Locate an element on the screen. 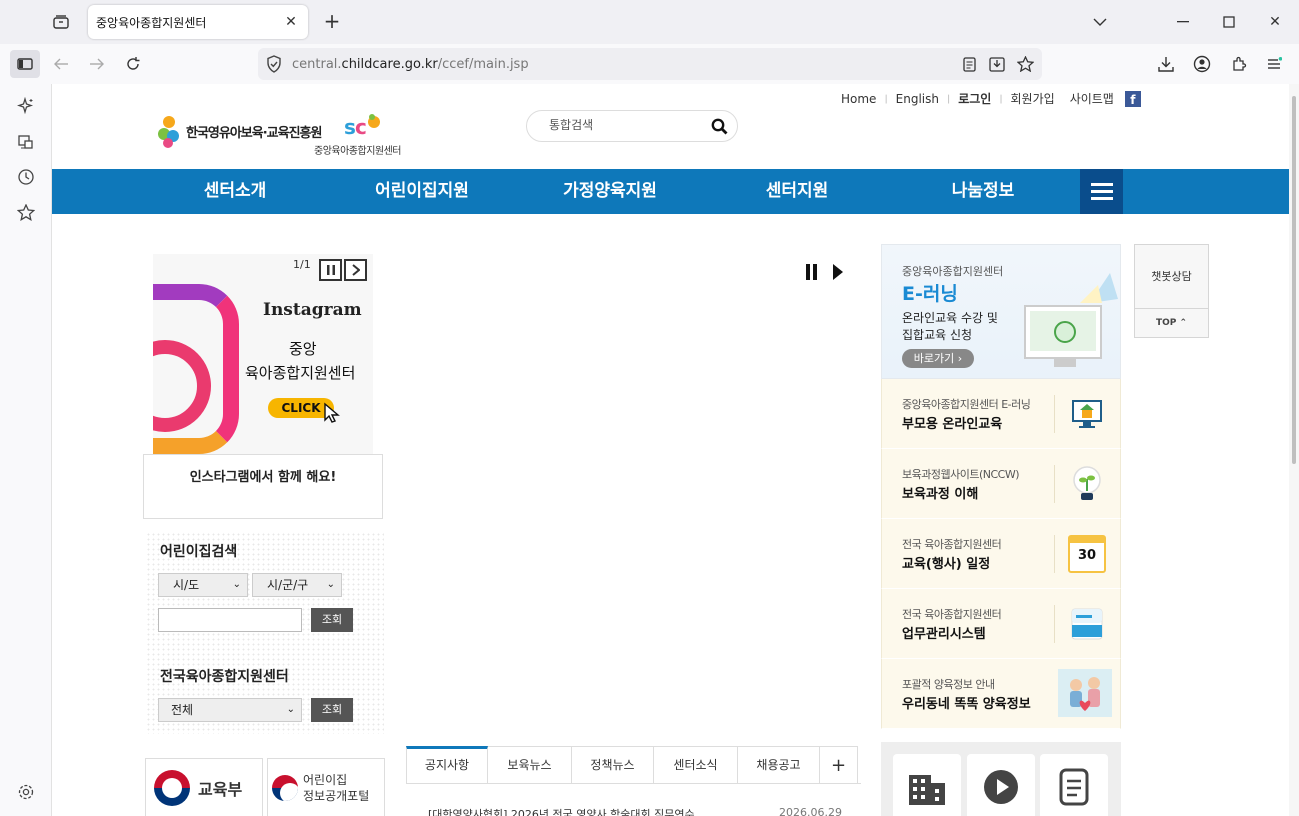 The width and height of the screenshot is (1299, 816). minimize-button is located at coordinates (1183, 22).